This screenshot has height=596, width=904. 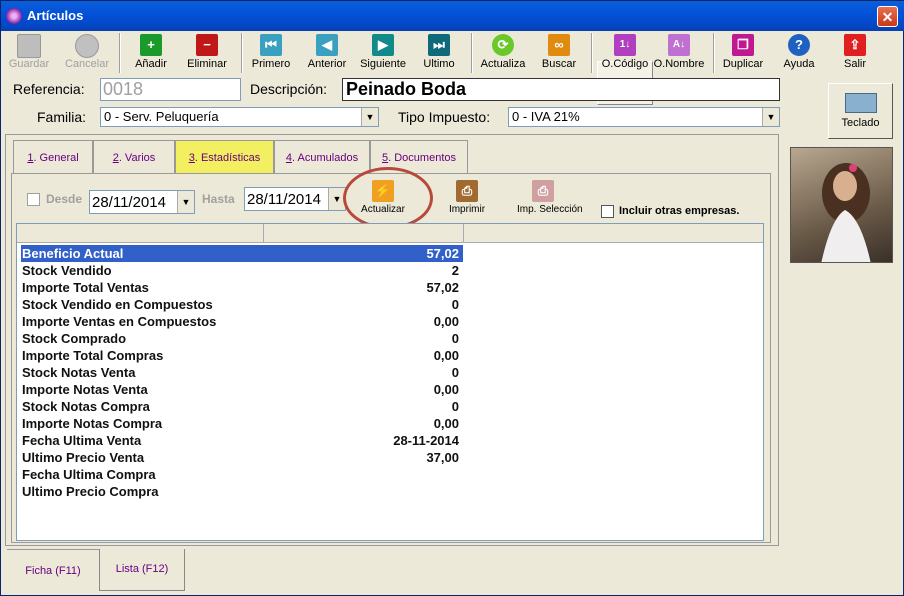 What do you see at coordinates (327, 53) in the screenshot?
I see `anterior-button: ◀ Anterior` at bounding box center [327, 53].